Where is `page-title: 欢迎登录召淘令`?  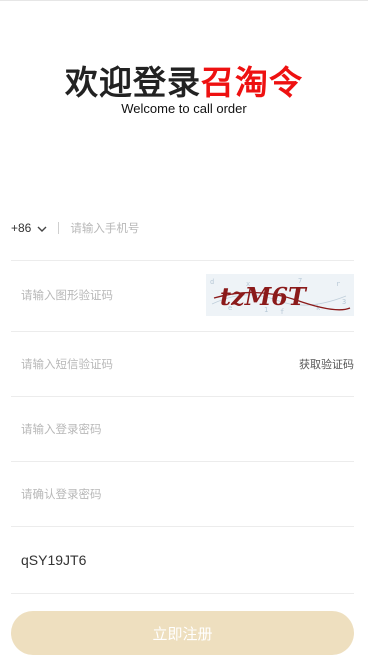
page-title: 欢迎登录召淘令 is located at coordinates (184, 83).